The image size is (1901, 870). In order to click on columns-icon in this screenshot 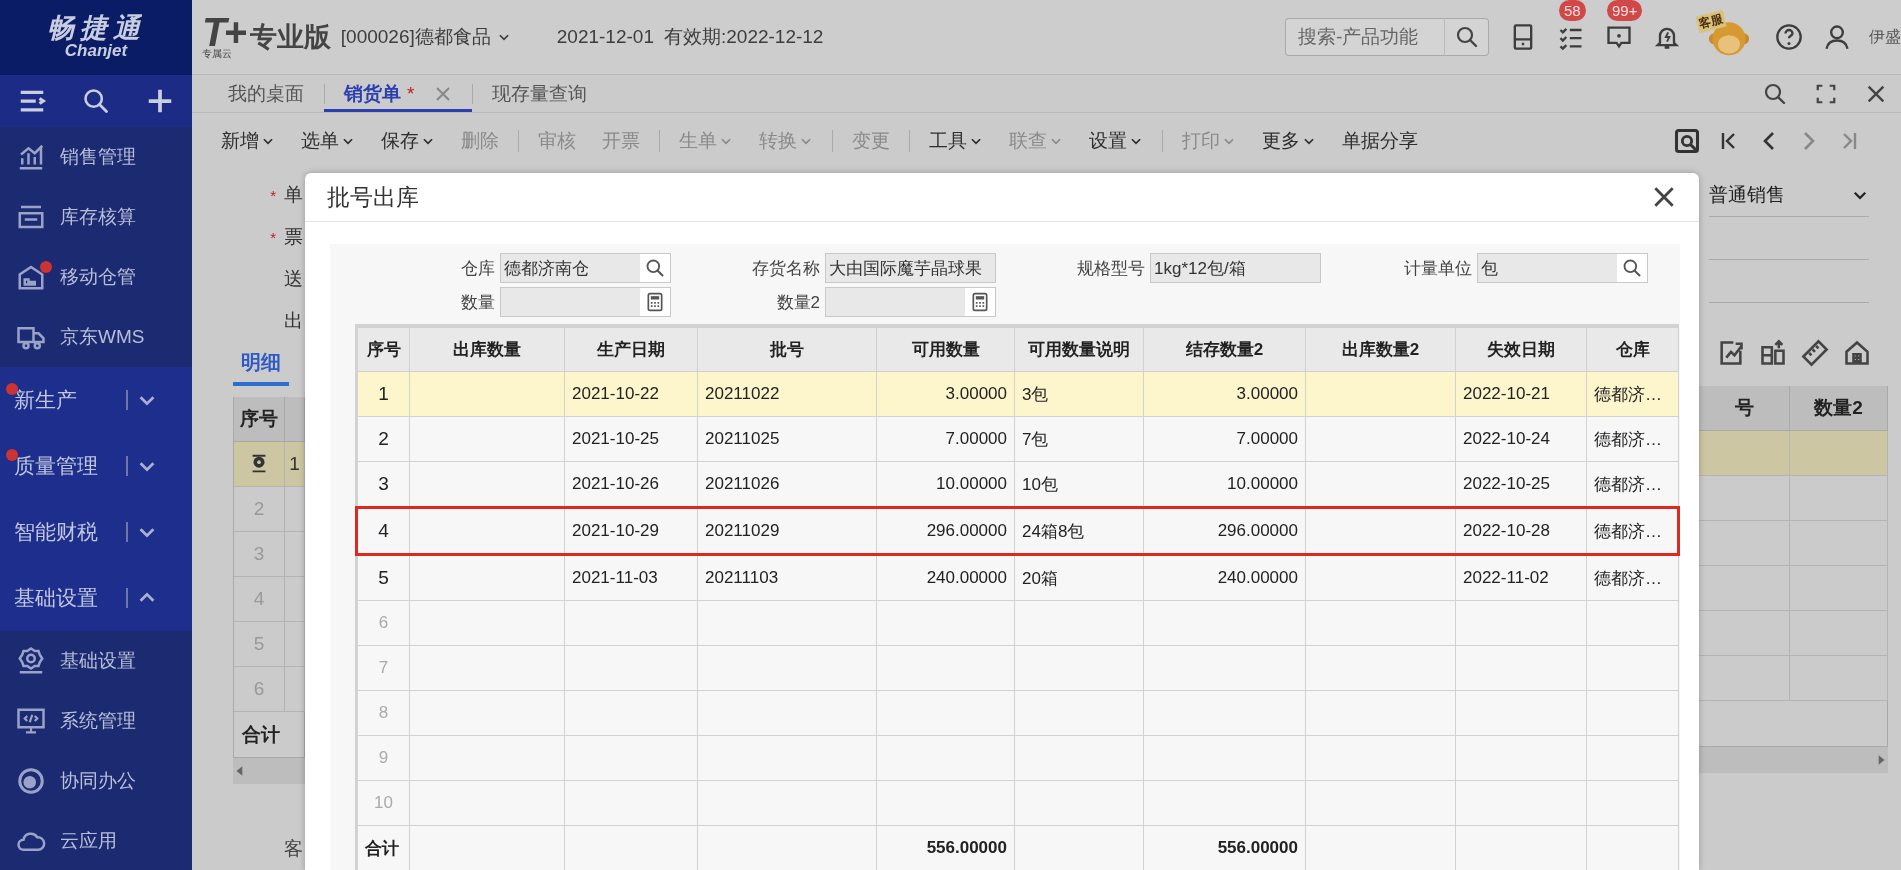, I will do `click(1773, 353)`.